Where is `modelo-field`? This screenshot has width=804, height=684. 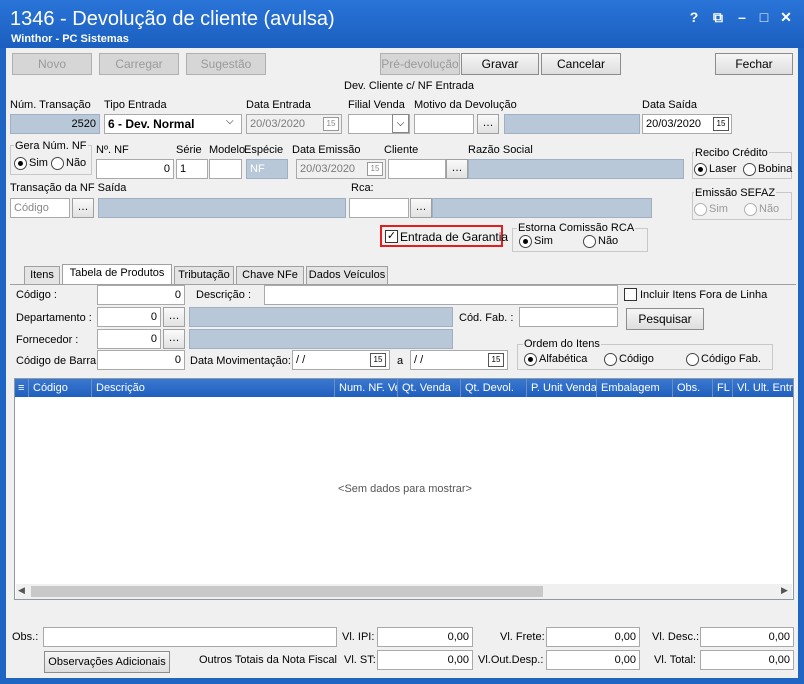 modelo-field is located at coordinates (225, 169).